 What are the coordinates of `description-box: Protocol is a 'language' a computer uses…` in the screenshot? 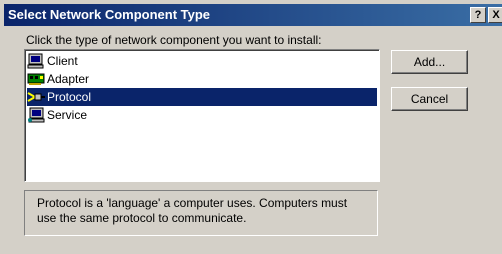 It's located at (201, 213).